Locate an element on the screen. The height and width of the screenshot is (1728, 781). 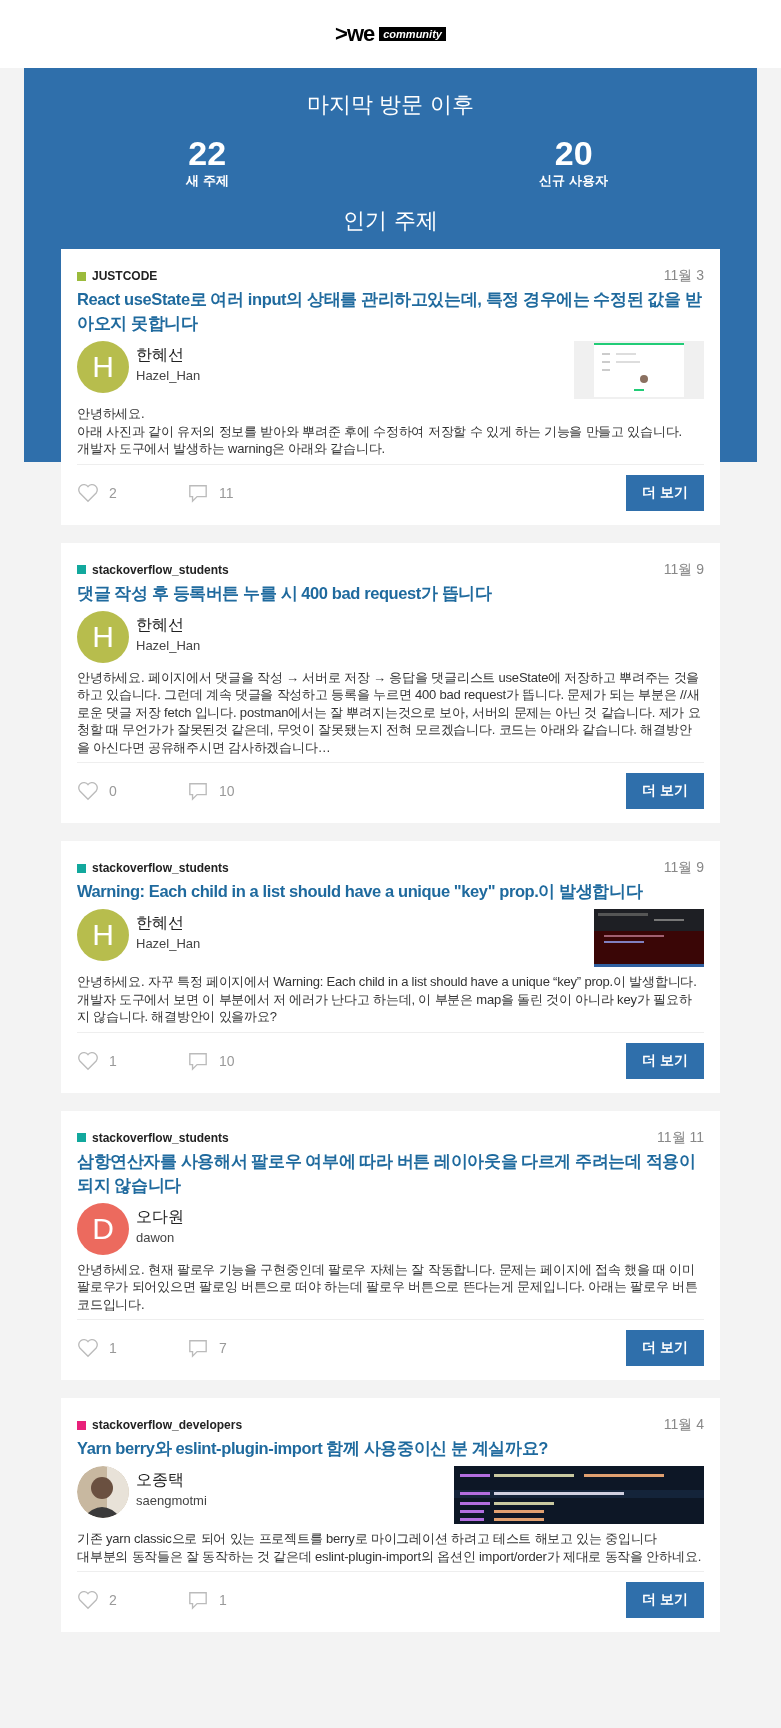
topic-date: 11월 4 is located at coordinates (683, 1425).